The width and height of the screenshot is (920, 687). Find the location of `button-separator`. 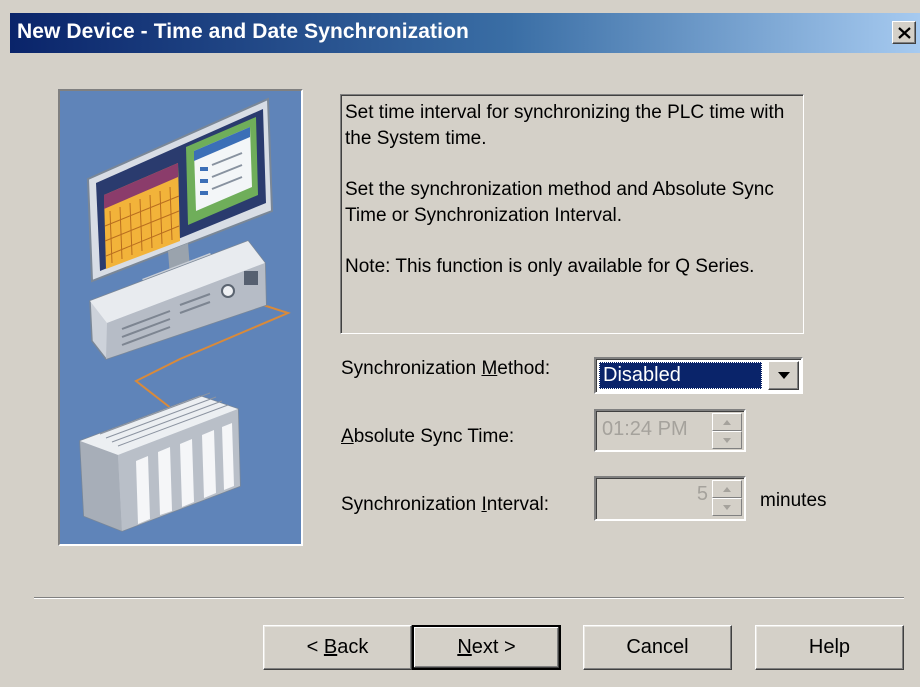

button-separator is located at coordinates (469, 598).